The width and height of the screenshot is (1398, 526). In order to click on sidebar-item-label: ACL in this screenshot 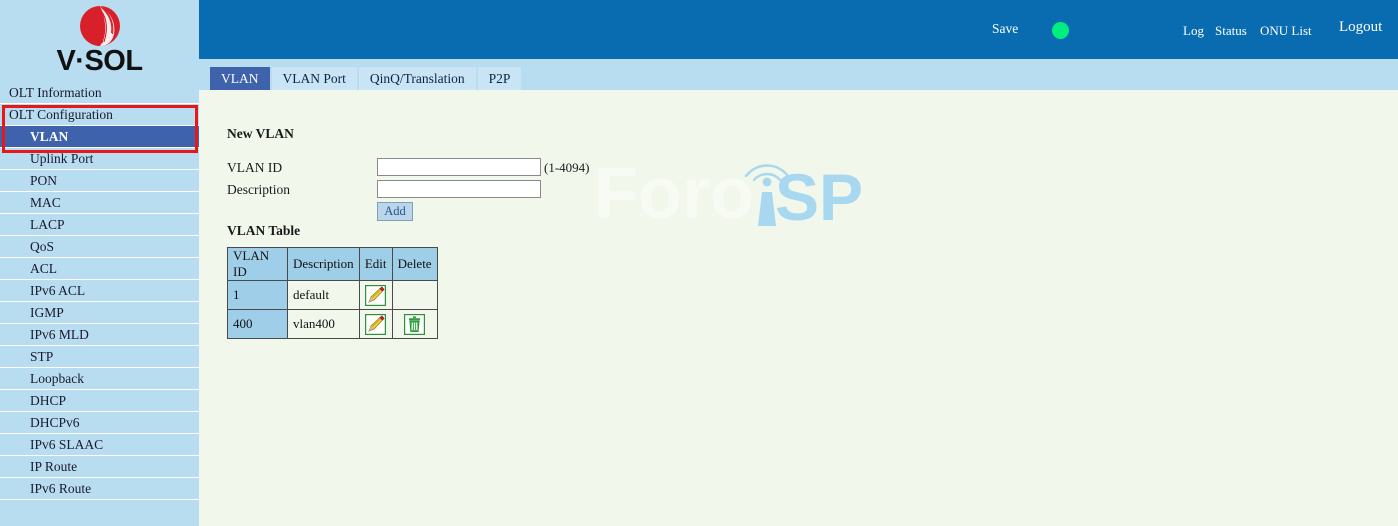, I will do `click(43, 268)`.